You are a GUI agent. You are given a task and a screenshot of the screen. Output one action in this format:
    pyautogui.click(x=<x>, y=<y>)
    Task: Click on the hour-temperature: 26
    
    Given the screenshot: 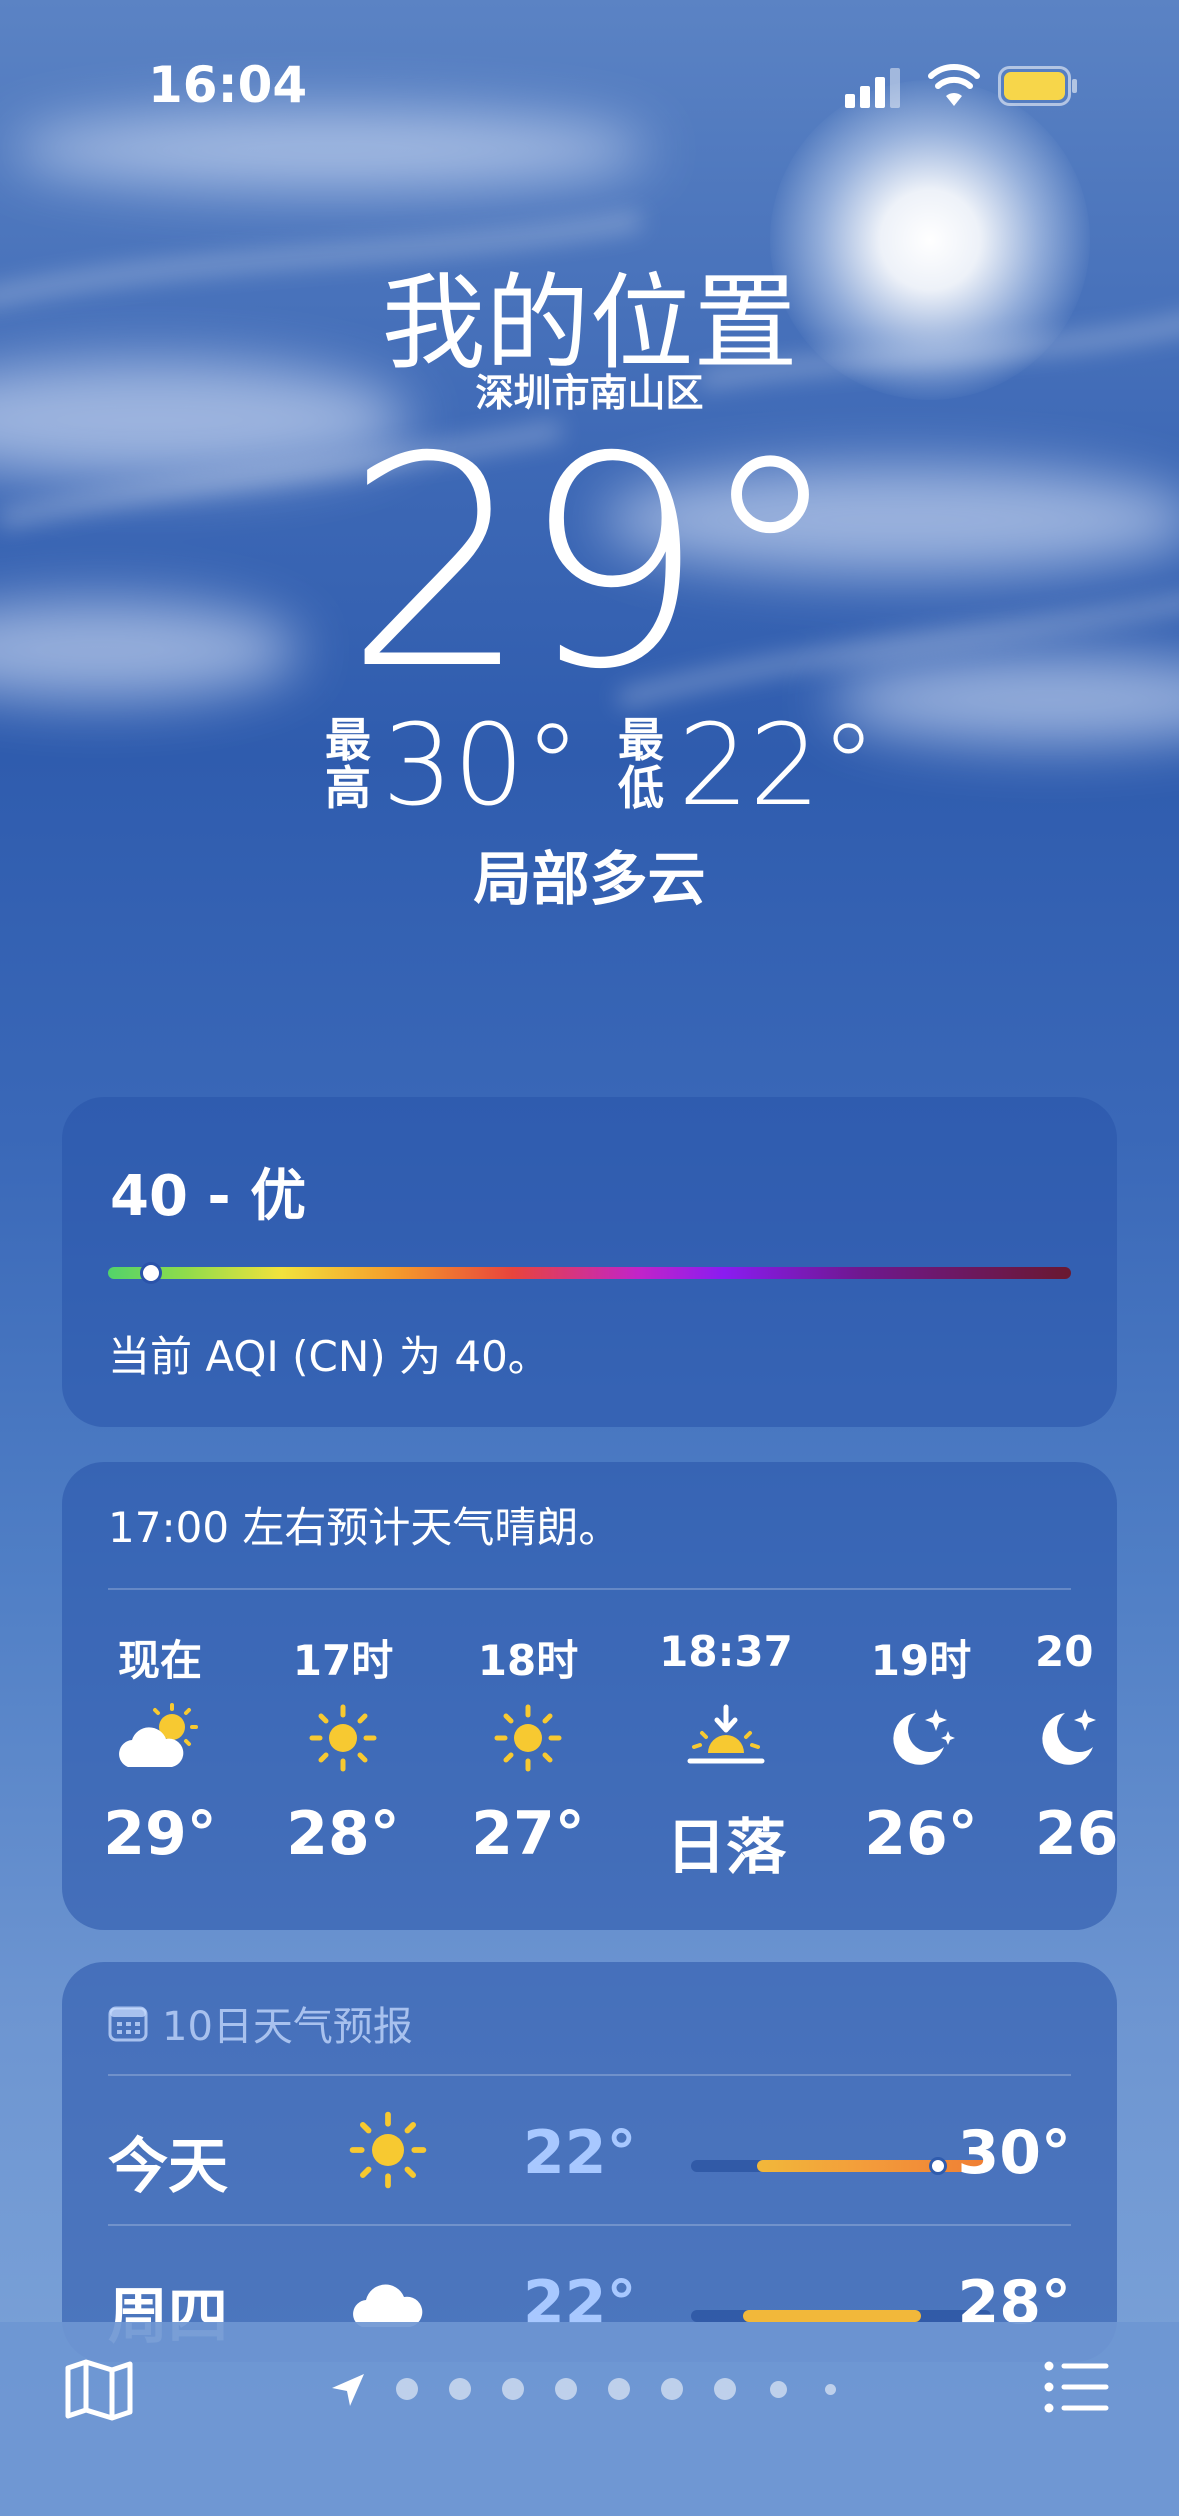 What is the action you would take?
    pyautogui.click(x=1076, y=1834)
    